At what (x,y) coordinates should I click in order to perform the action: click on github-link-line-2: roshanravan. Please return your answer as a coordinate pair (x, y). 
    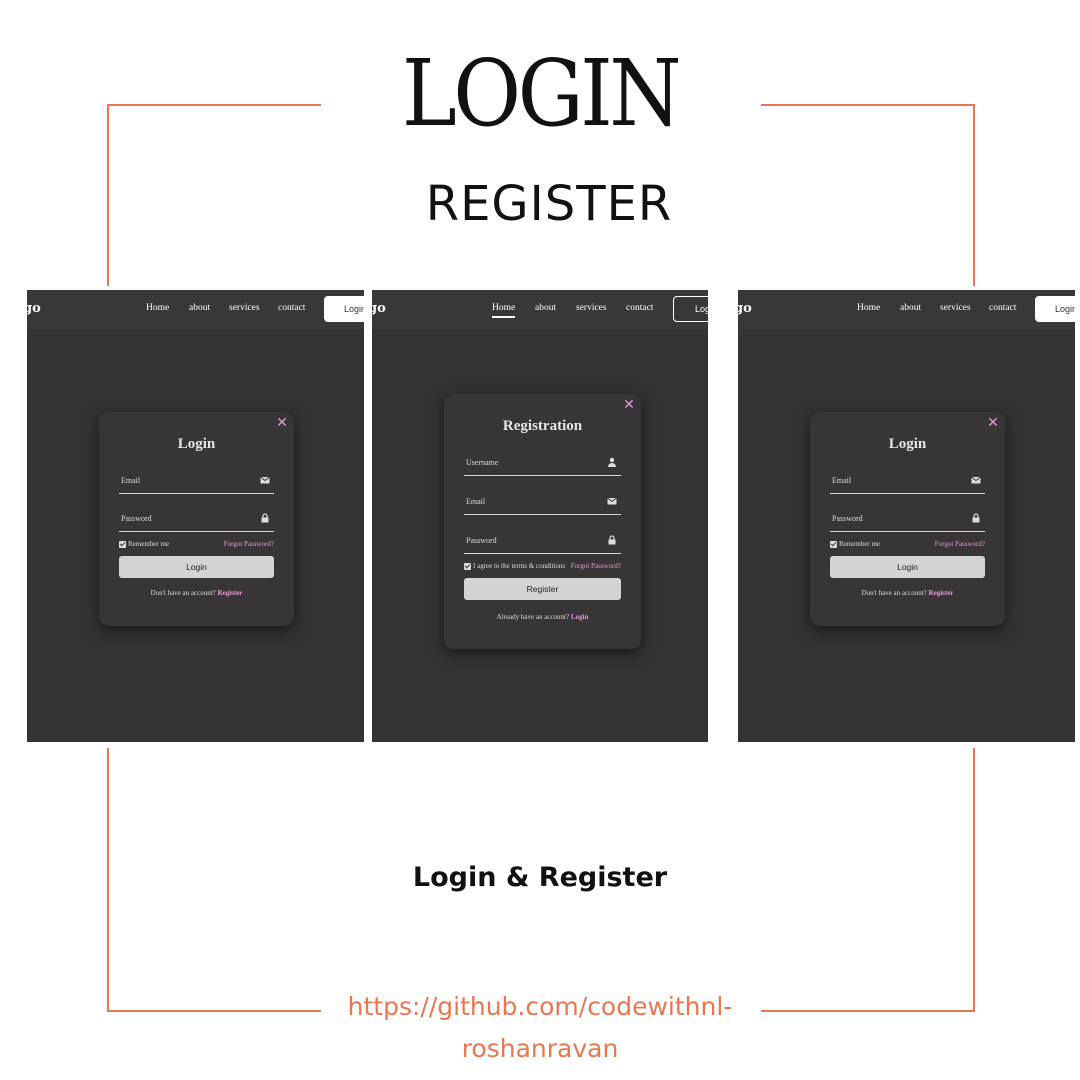
    Looking at the image, I should click on (540, 1048).